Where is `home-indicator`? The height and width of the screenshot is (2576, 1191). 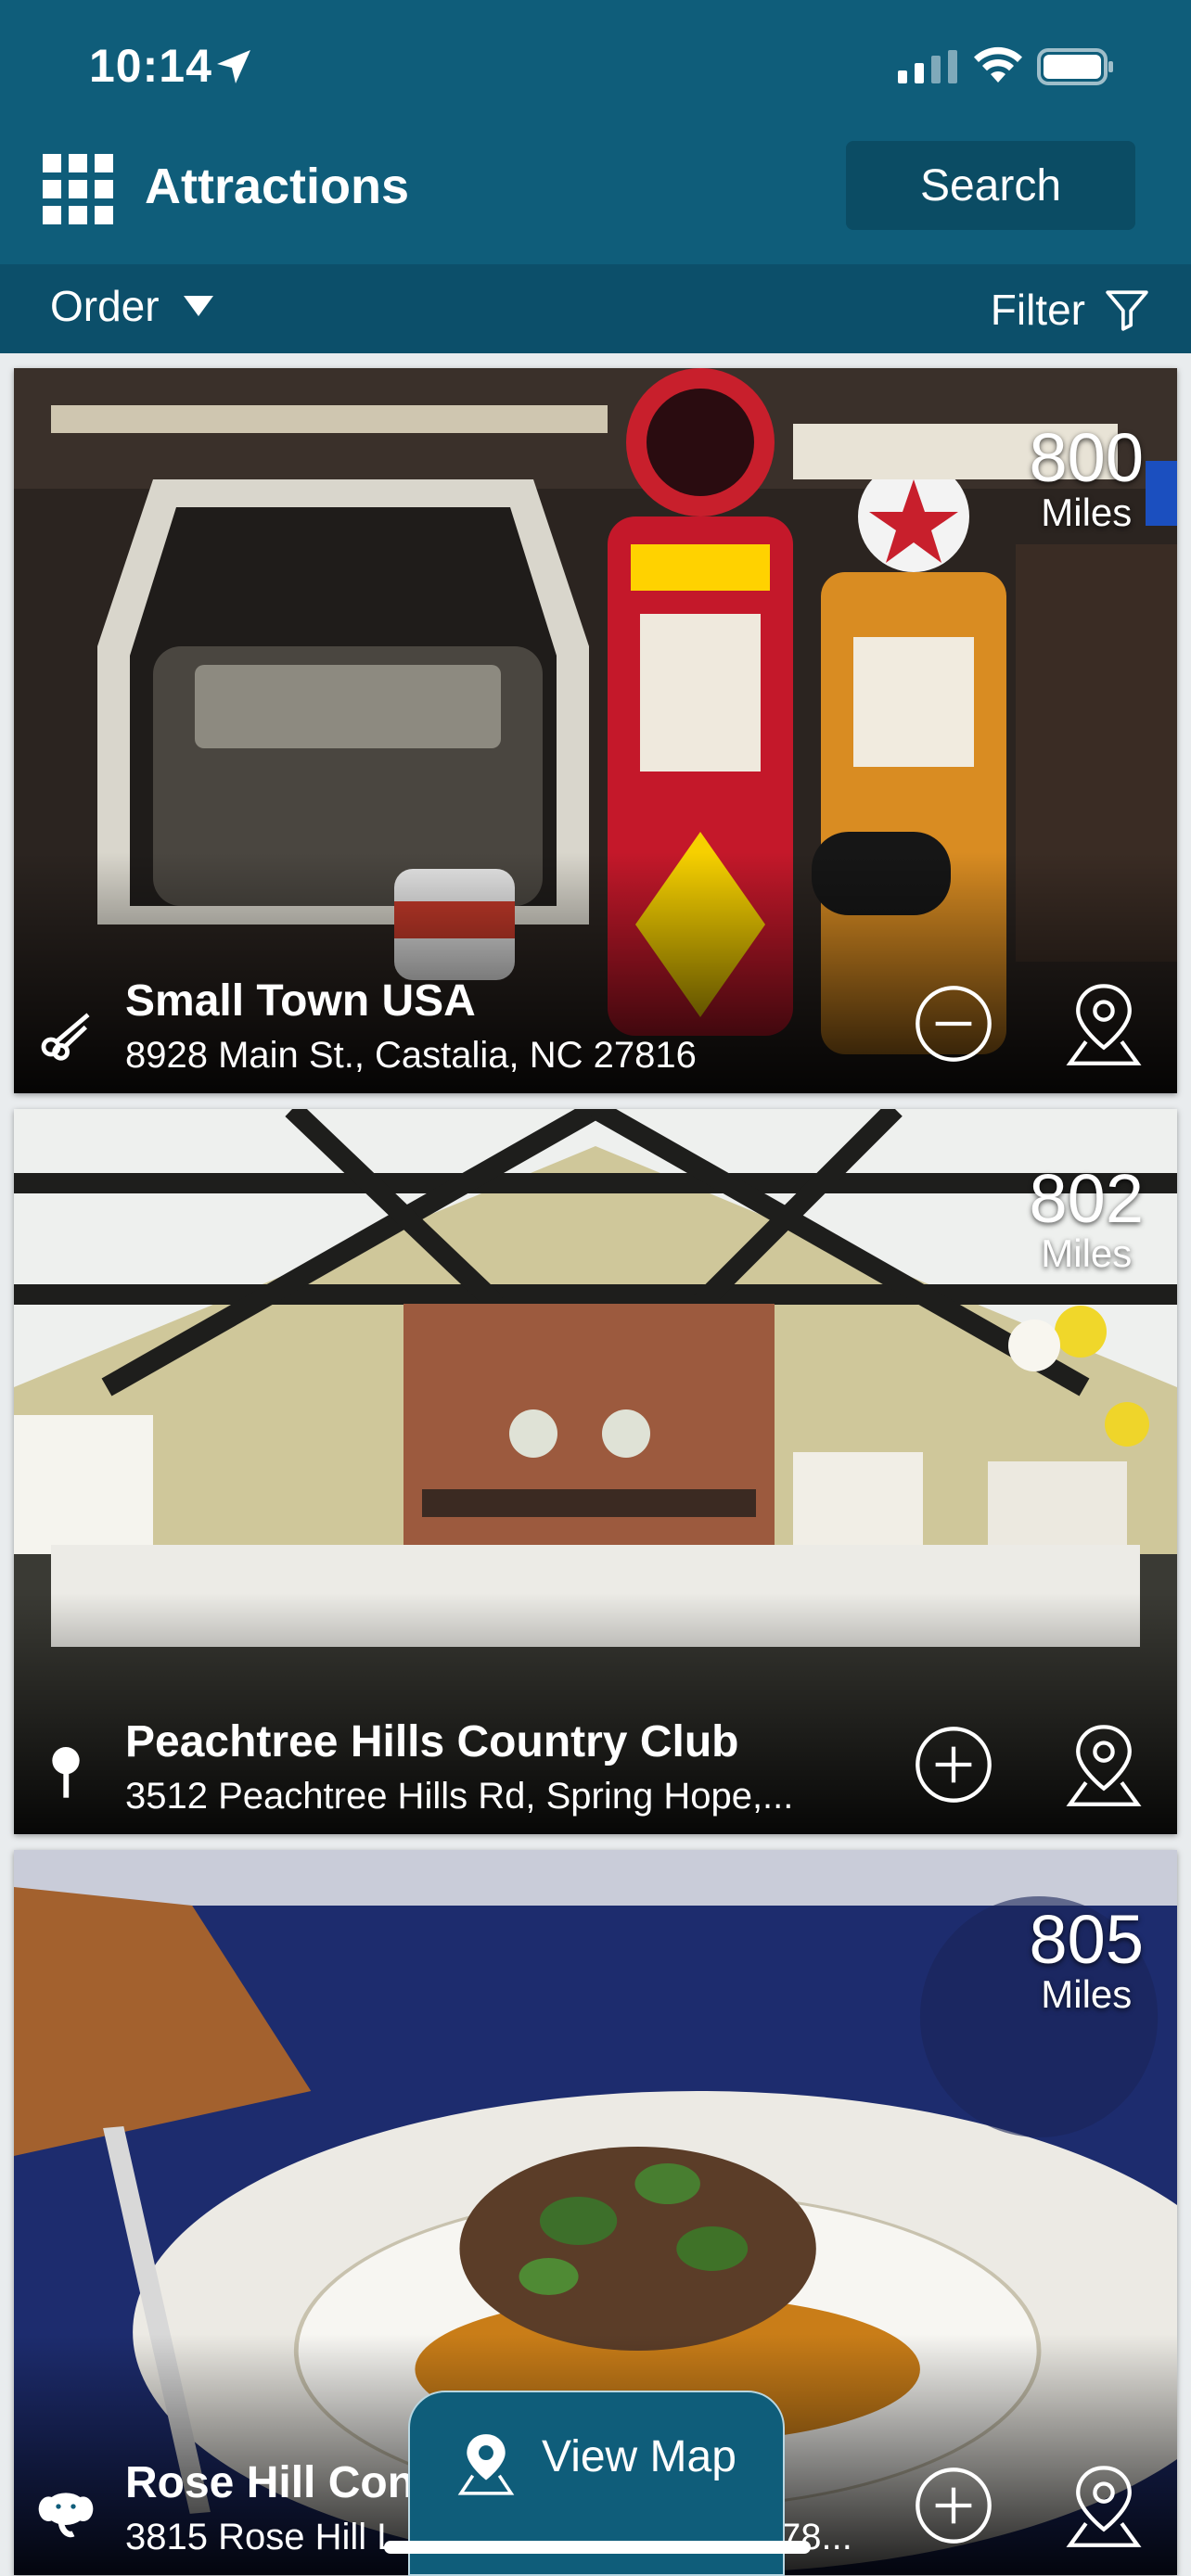
home-indicator is located at coordinates (597, 2547).